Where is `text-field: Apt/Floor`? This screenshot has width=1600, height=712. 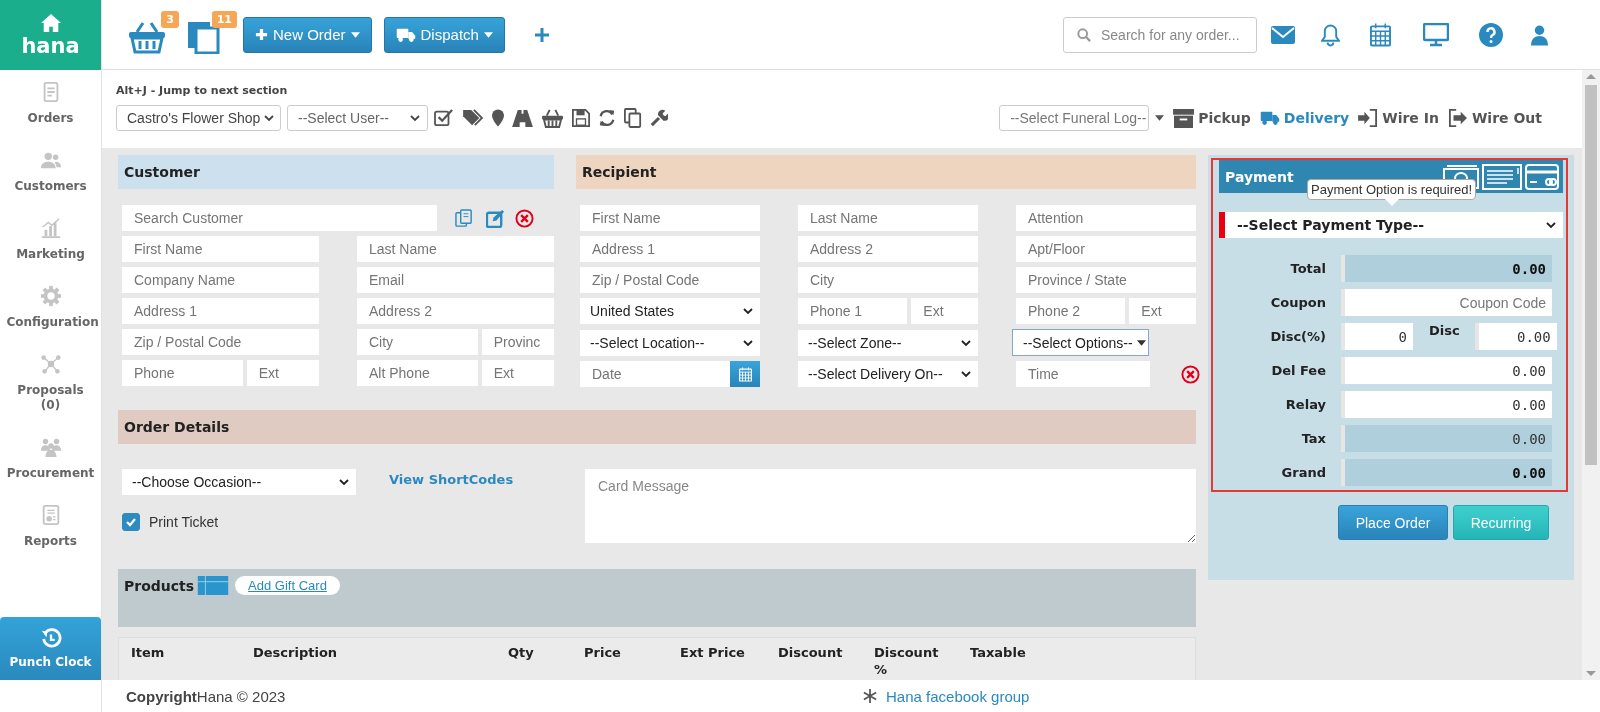
text-field: Apt/Floor is located at coordinates (1106, 249).